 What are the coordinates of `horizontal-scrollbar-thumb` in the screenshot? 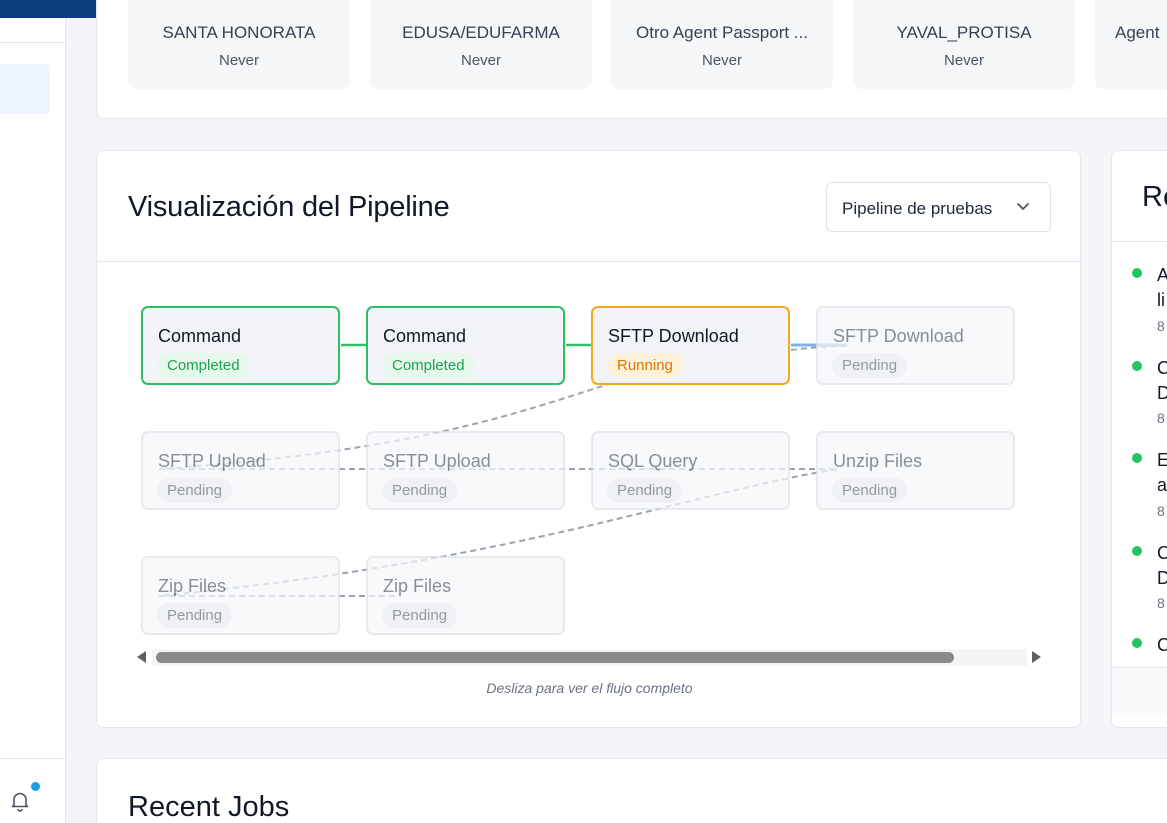 It's located at (555, 657).